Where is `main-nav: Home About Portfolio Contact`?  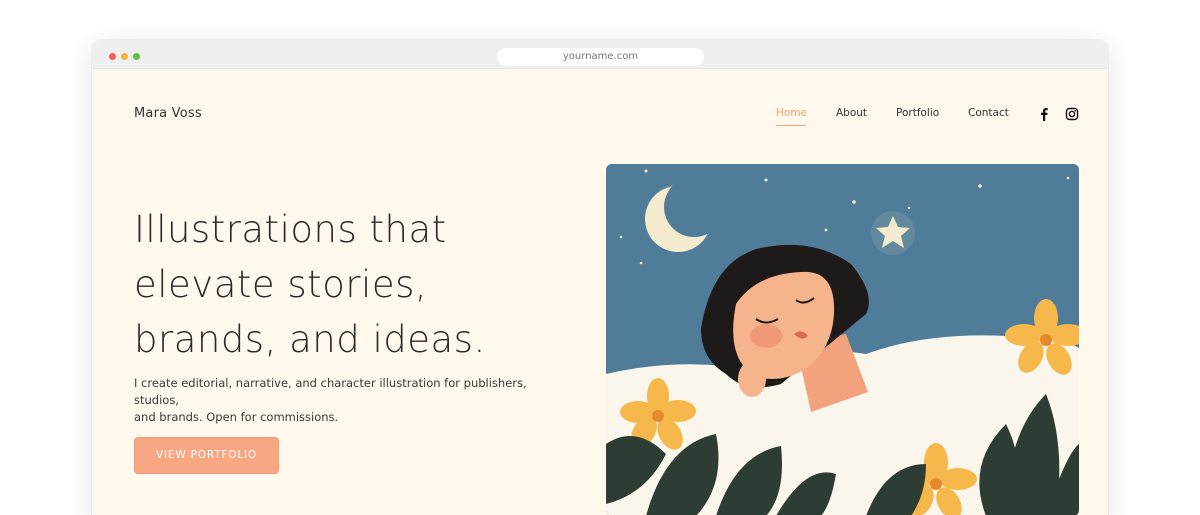
main-nav: Home About Portfolio Contact is located at coordinates (600, 117).